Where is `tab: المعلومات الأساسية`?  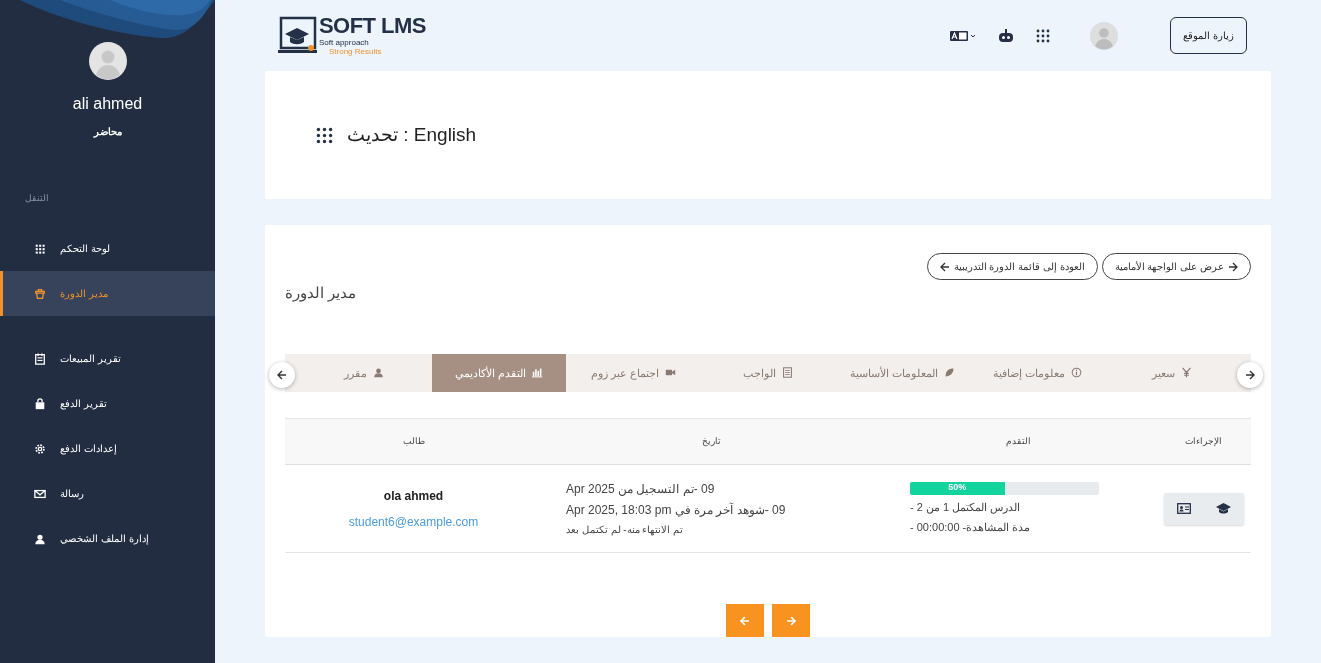 tab: المعلومات الأساسية is located at coordinates (902, 372).